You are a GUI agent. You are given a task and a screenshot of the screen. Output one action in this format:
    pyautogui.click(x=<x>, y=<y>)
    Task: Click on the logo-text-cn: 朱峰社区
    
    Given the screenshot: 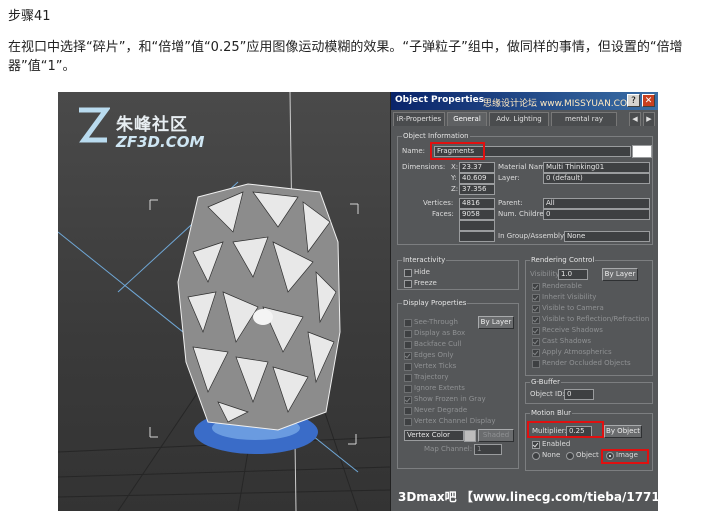 What is the action you would take?
    pyautogui.click(x=152, y=125)
    